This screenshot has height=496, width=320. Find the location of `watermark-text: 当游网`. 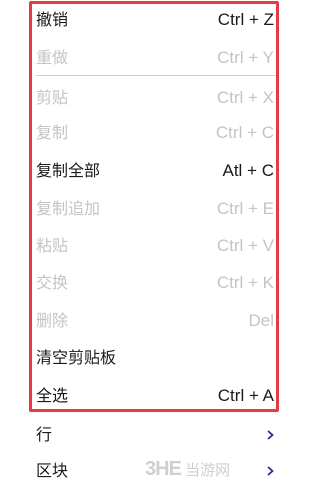

watermark-text: 当游网 is located at coordinates (208, 470).